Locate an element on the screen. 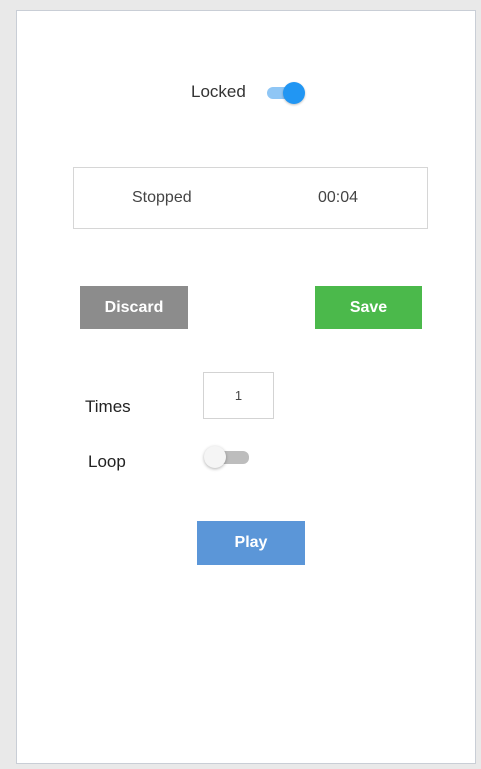 The height and width of the screenshot is (769, 481). save-button: Save is located at coordinates (368, 307).